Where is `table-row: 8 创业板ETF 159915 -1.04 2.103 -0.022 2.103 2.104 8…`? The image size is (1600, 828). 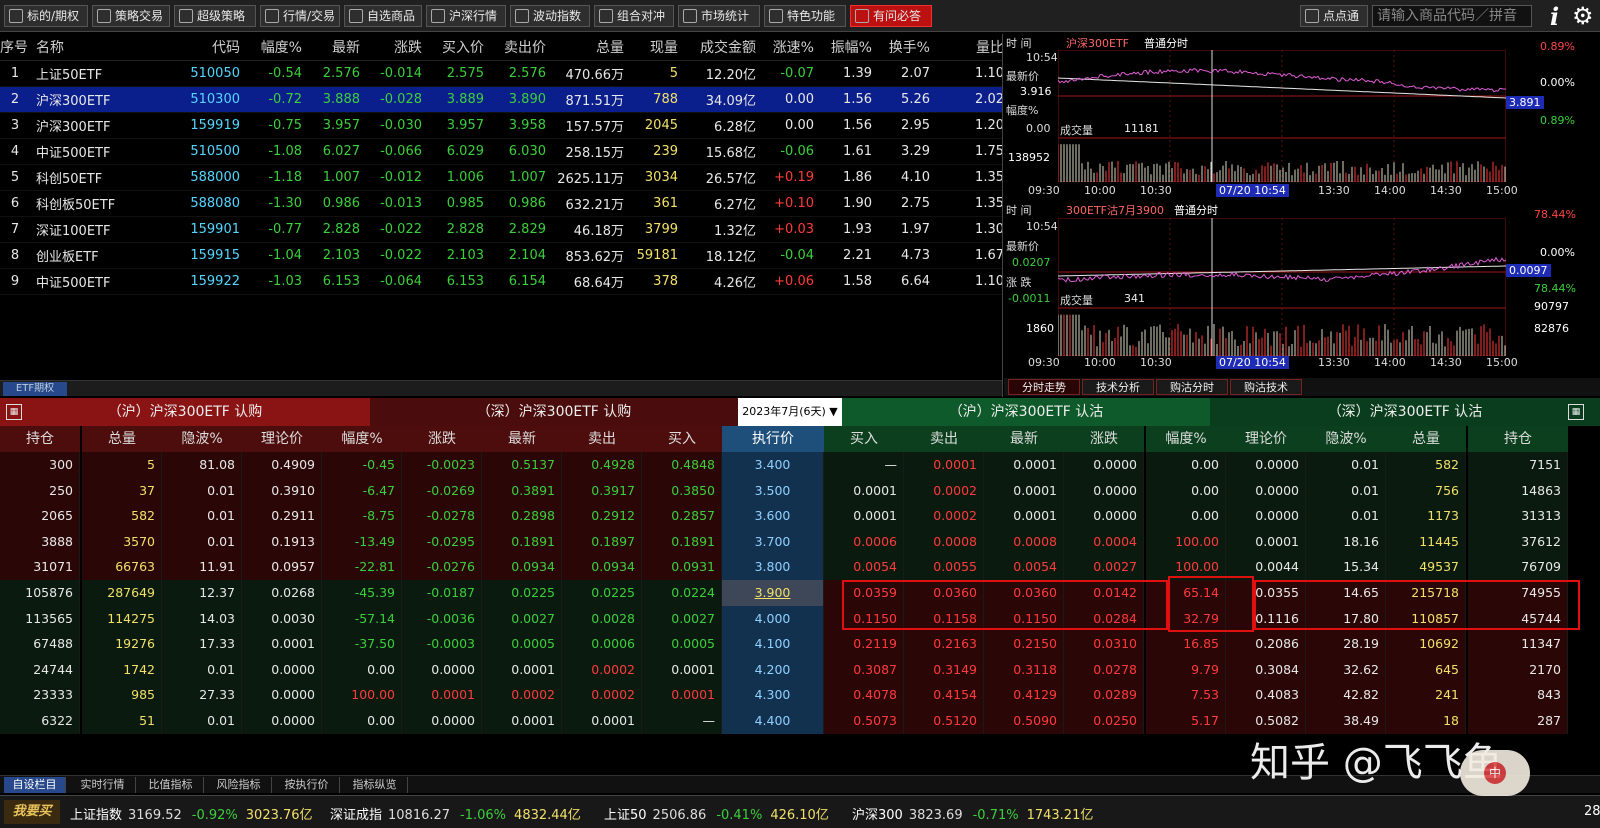
table-row: 8 创业板ETF 159915 -1.04 2.103 -0.022 2.103 2.104 8… is located at coordinates (501, 255).